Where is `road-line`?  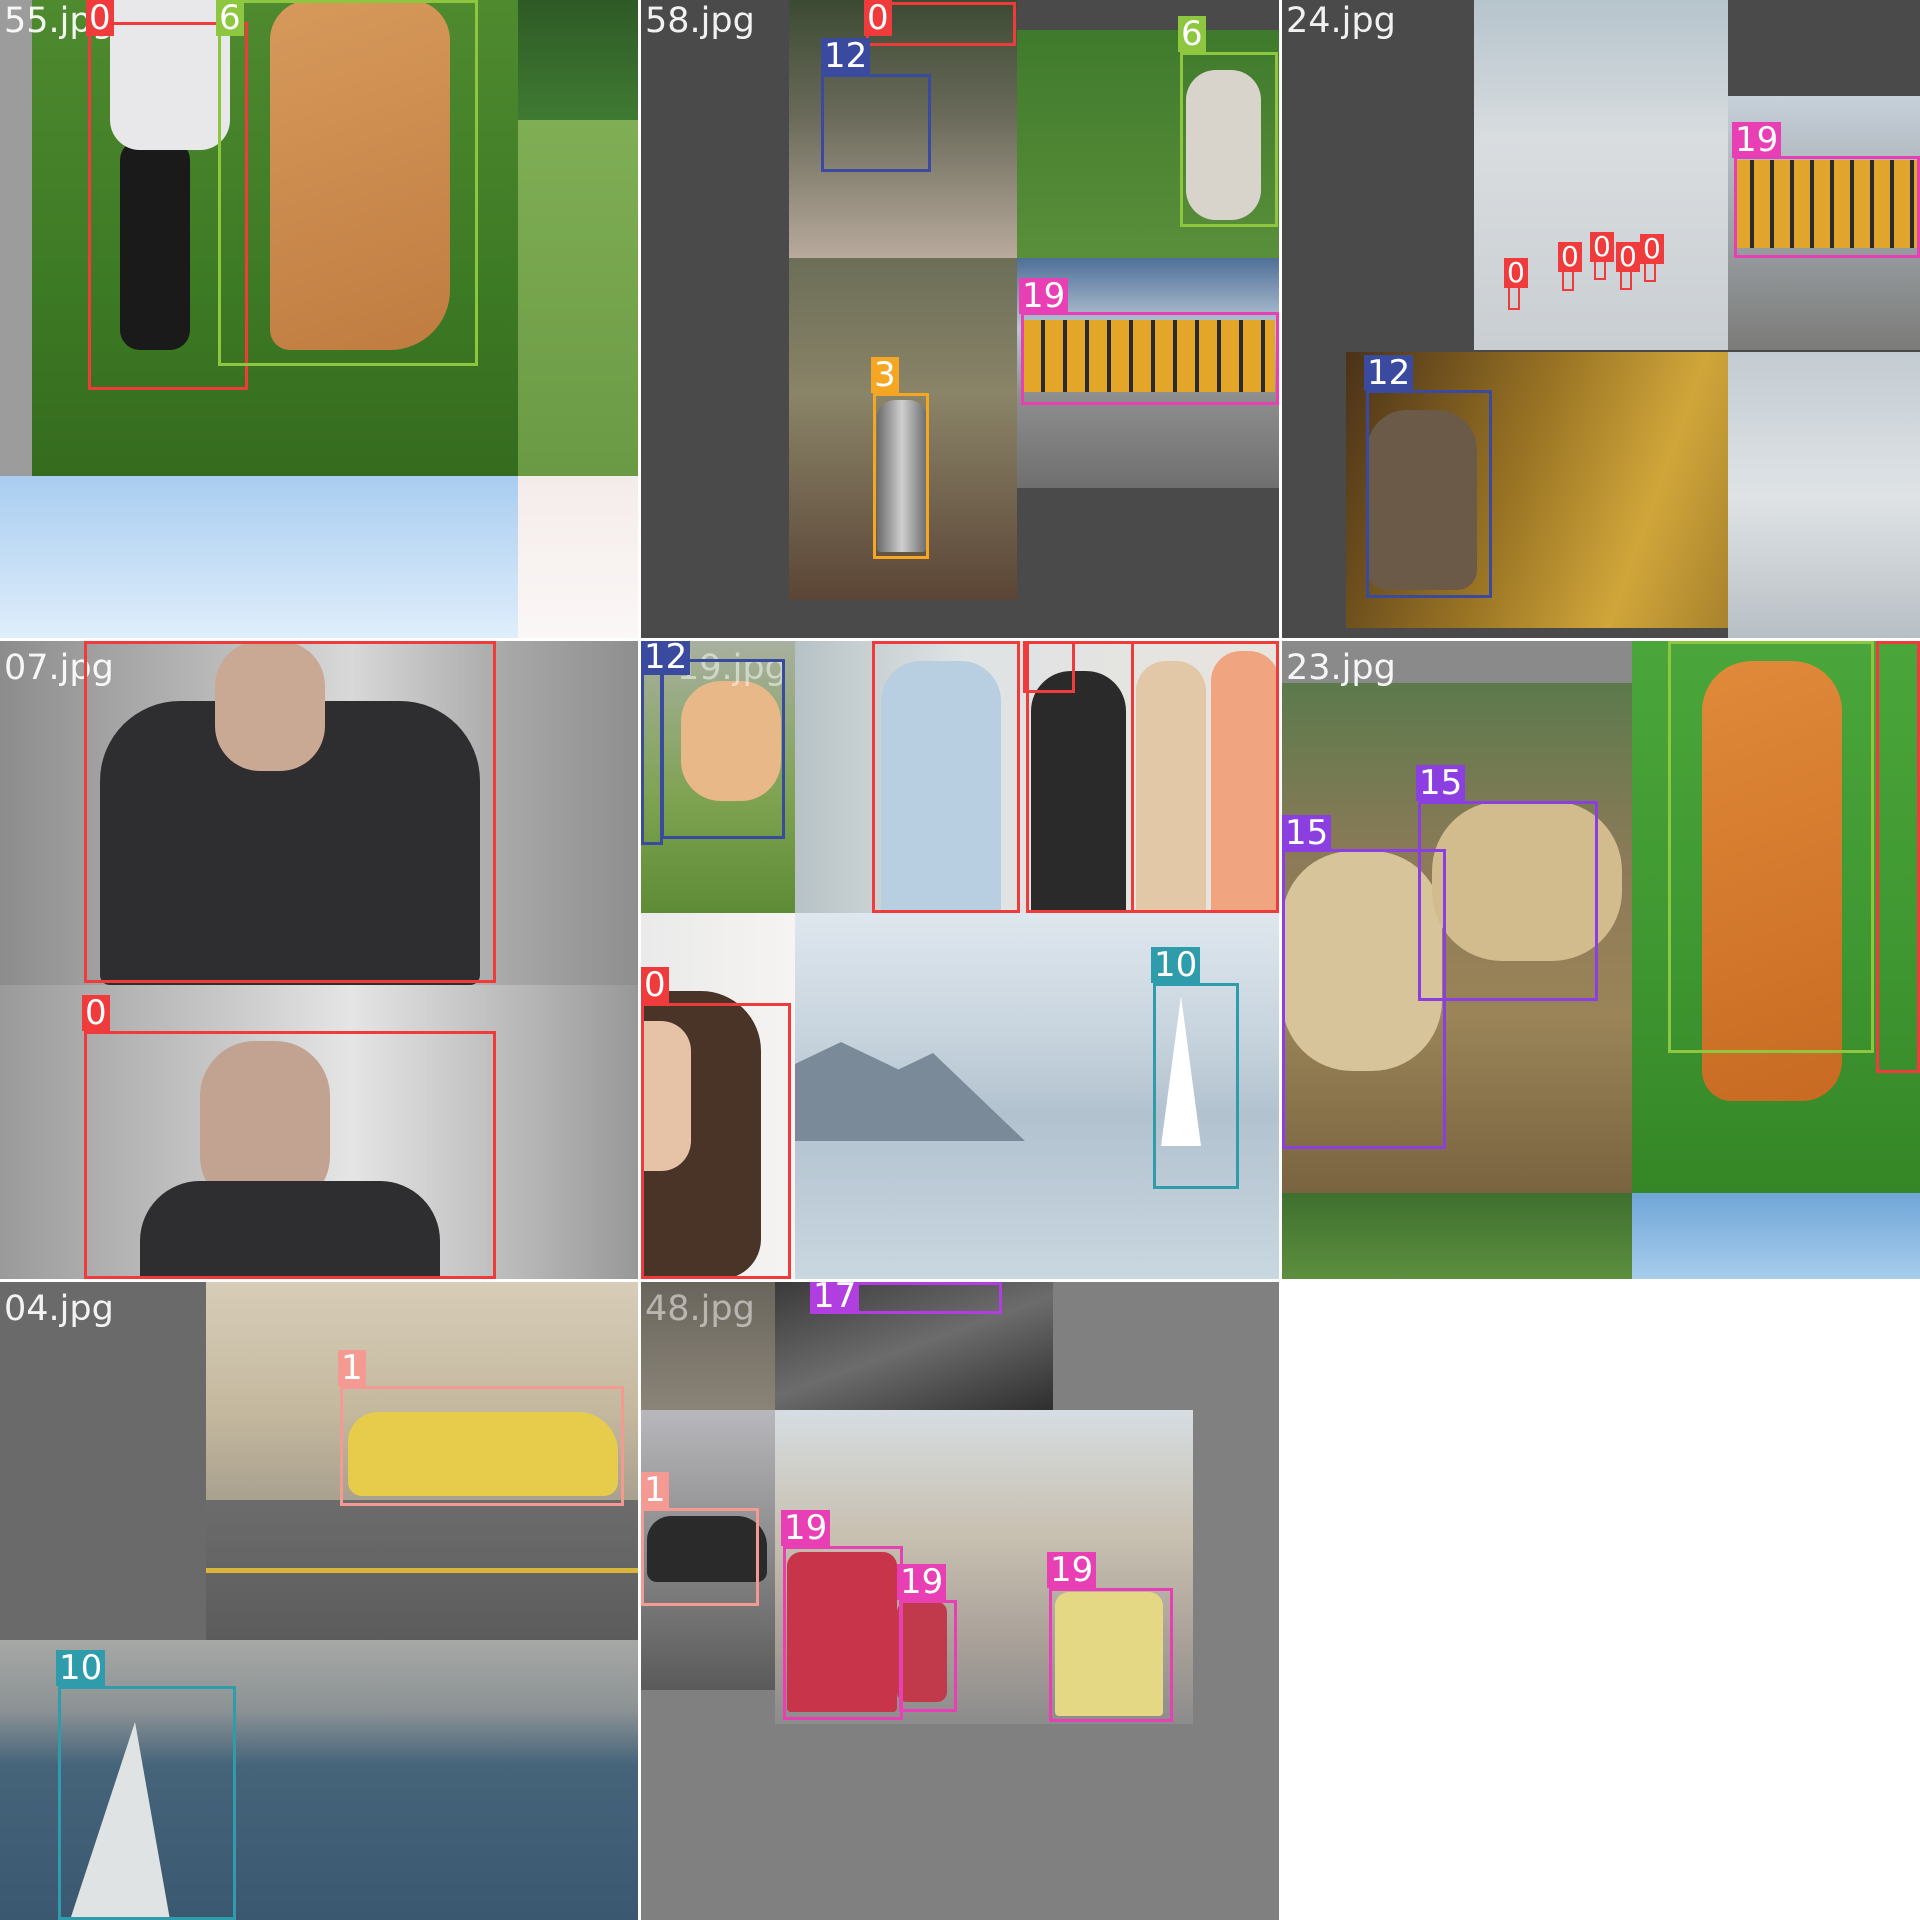 road-line is located at coordinates (422, 1570).